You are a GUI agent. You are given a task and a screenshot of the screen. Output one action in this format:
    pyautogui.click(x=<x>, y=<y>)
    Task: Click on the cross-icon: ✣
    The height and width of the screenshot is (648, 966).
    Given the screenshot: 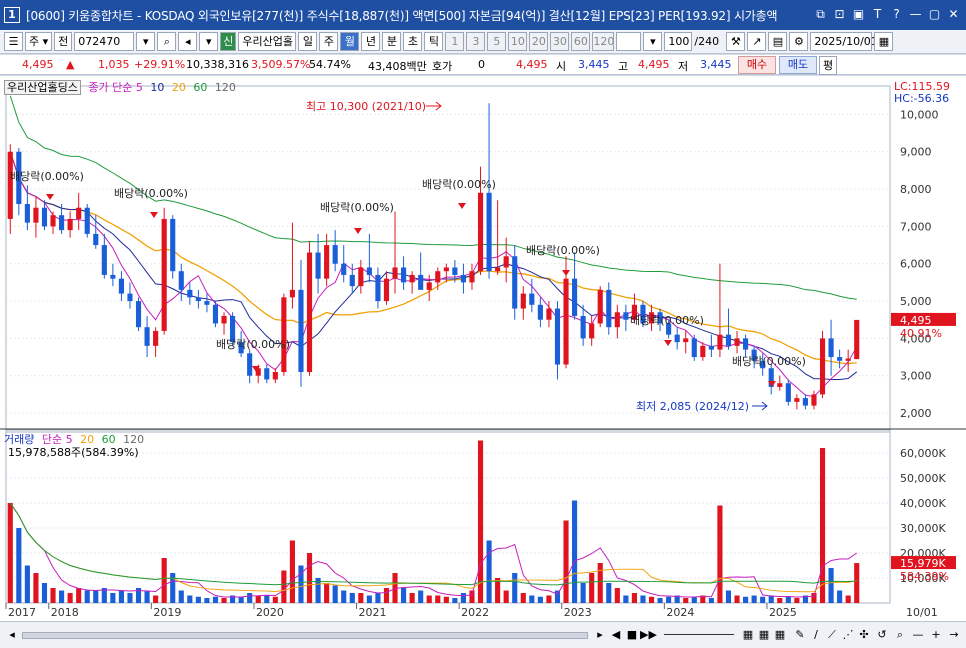 What is the action you would take?
    pyautogui.click(x=864, y=635)
    